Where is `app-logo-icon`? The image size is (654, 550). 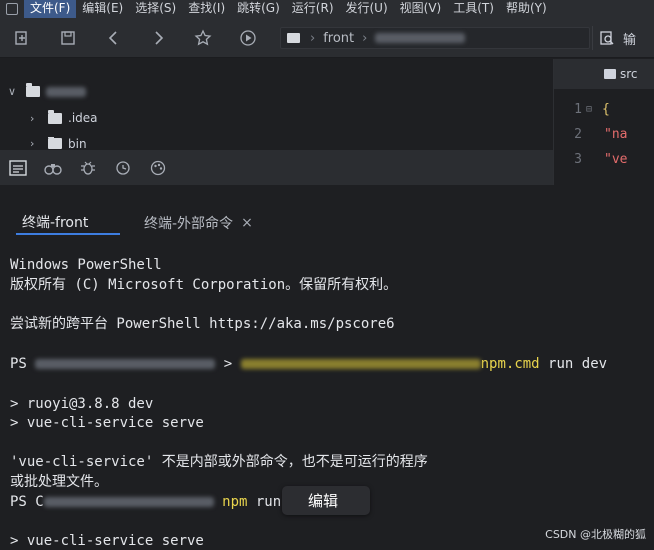
app-logo-icon is located at coordinates (12, 9).